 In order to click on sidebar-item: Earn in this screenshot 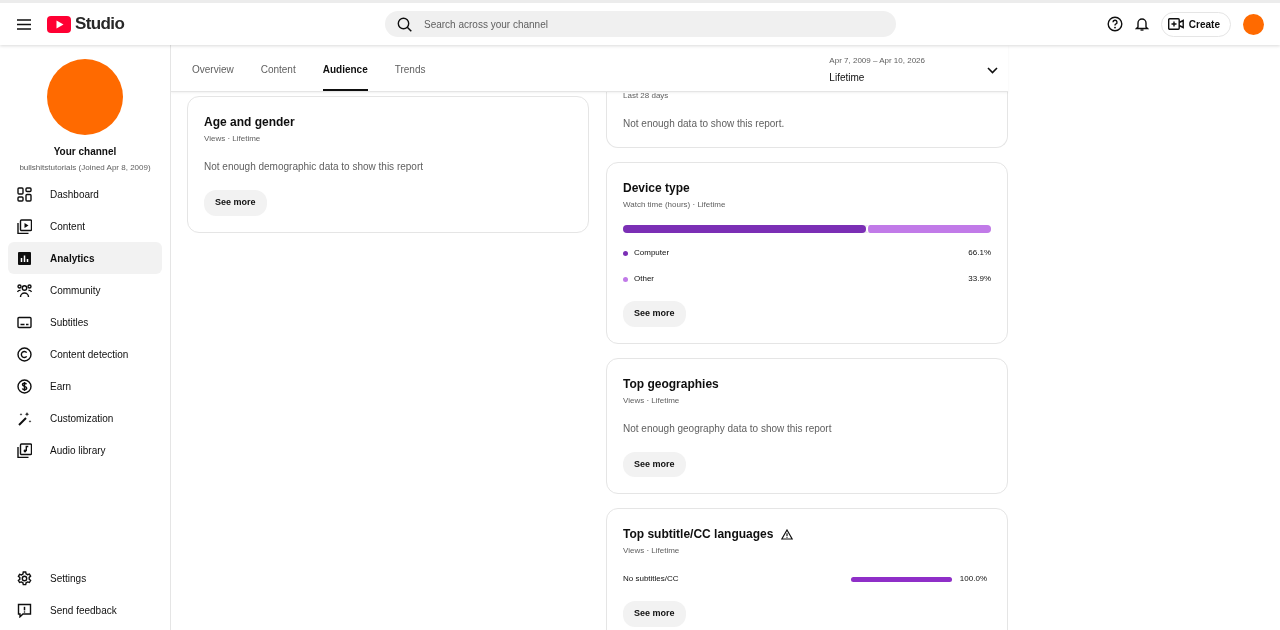, I will do `click(85, 386)`.